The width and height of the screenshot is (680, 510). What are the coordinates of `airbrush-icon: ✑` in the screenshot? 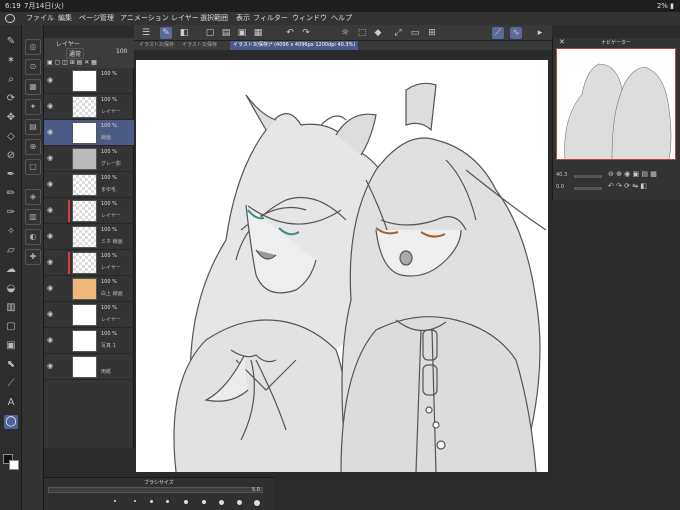 It's located at (11, 213).